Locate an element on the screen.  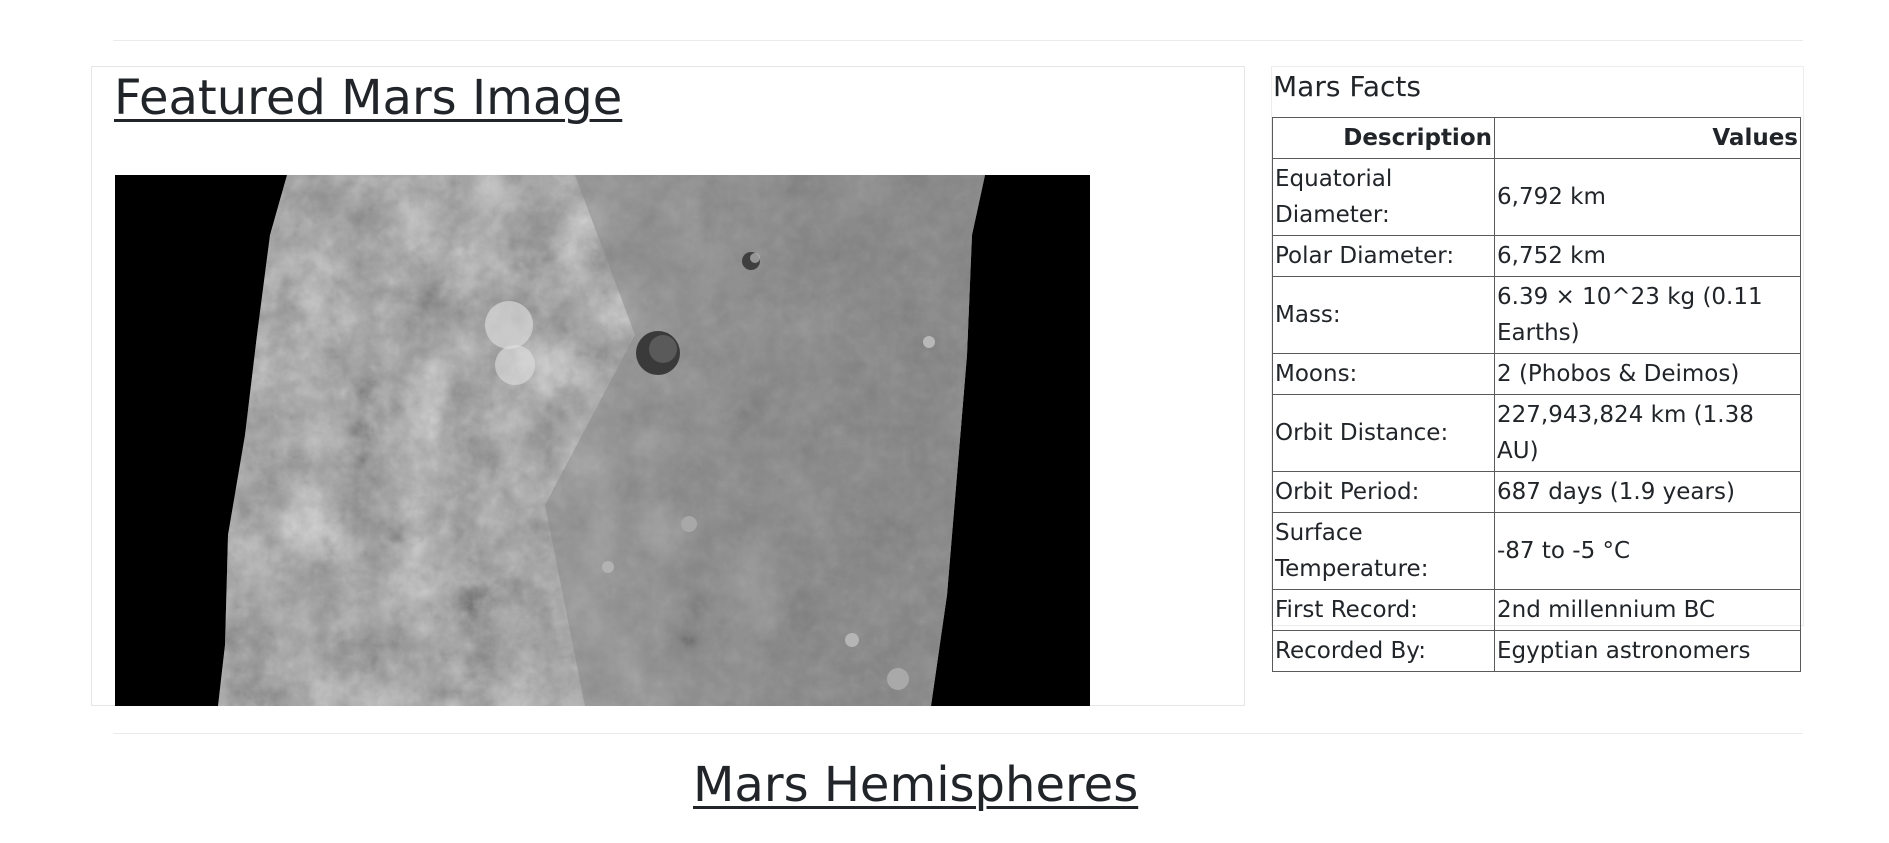
table-row: Surface Temperature: -87 to -5 °C is located at coordinates (1536, 551).